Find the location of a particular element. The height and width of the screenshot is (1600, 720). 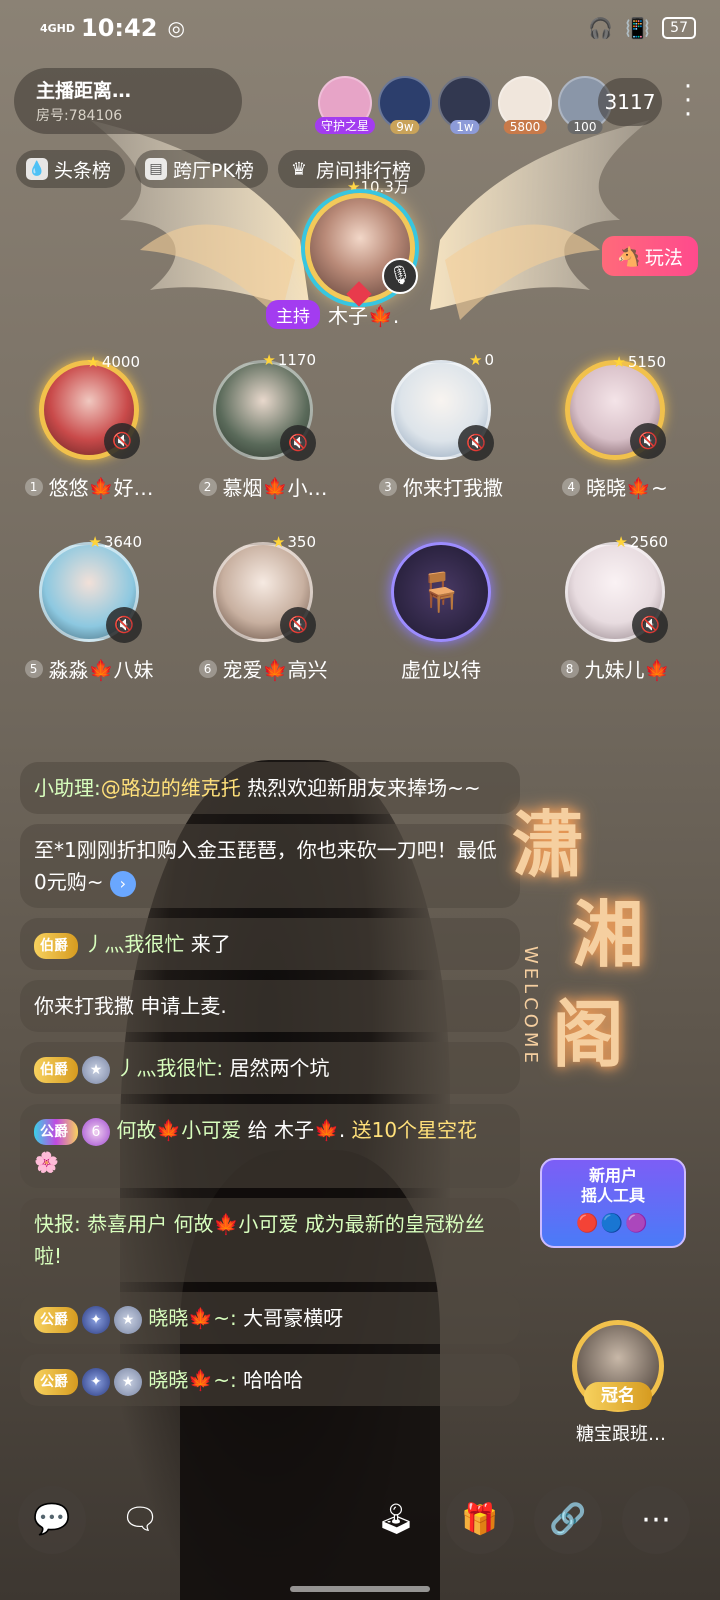

room-logo: 潇 湘 阁 WELCOME is located at coordinates (578, 939).